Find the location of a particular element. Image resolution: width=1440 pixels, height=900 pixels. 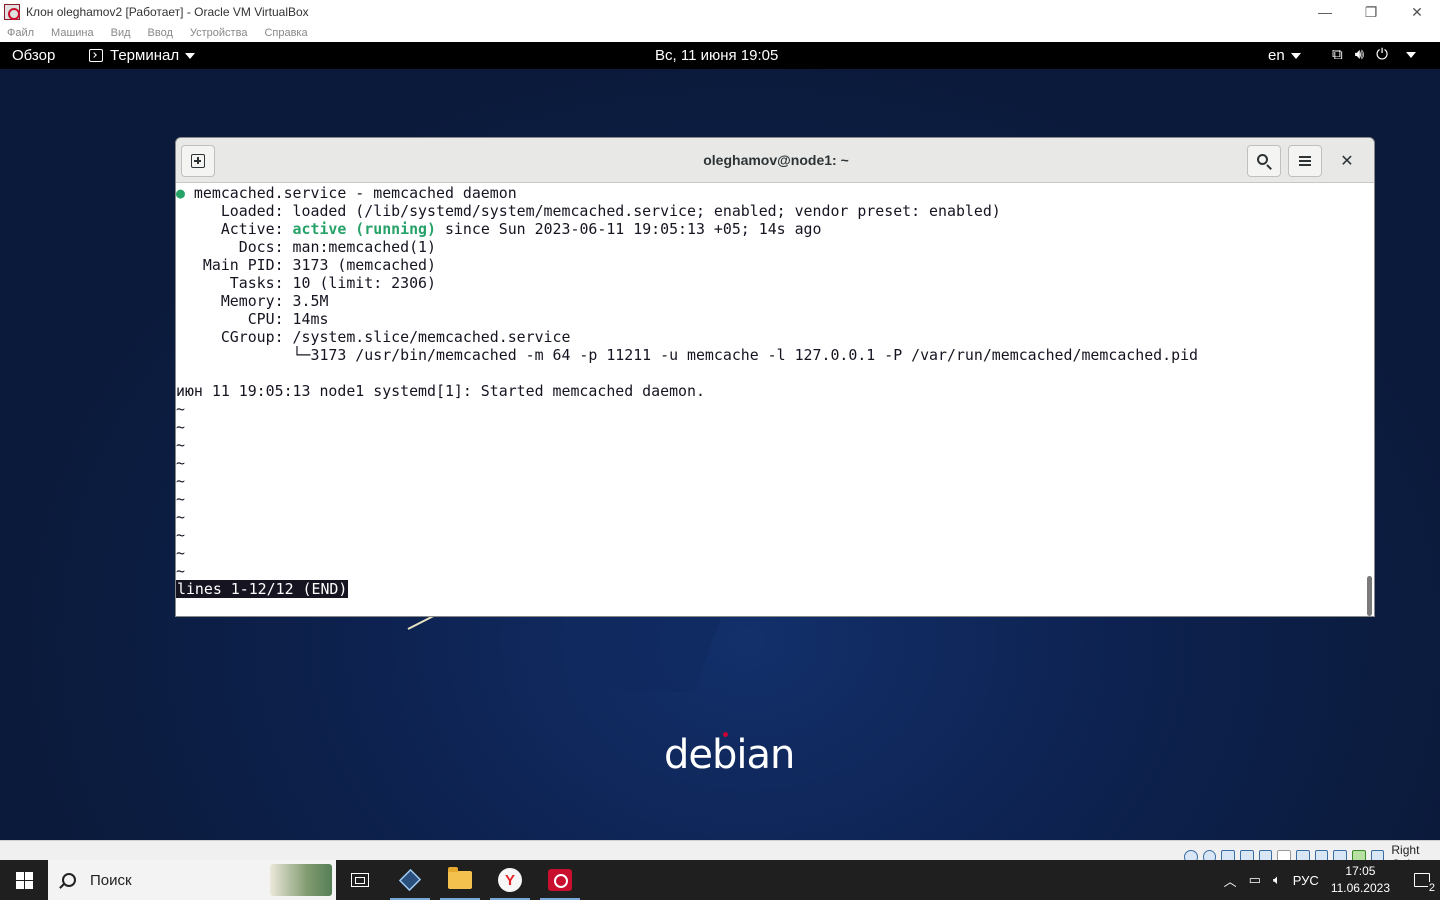

menu-help: Справка is located at coordinates (285, 33).